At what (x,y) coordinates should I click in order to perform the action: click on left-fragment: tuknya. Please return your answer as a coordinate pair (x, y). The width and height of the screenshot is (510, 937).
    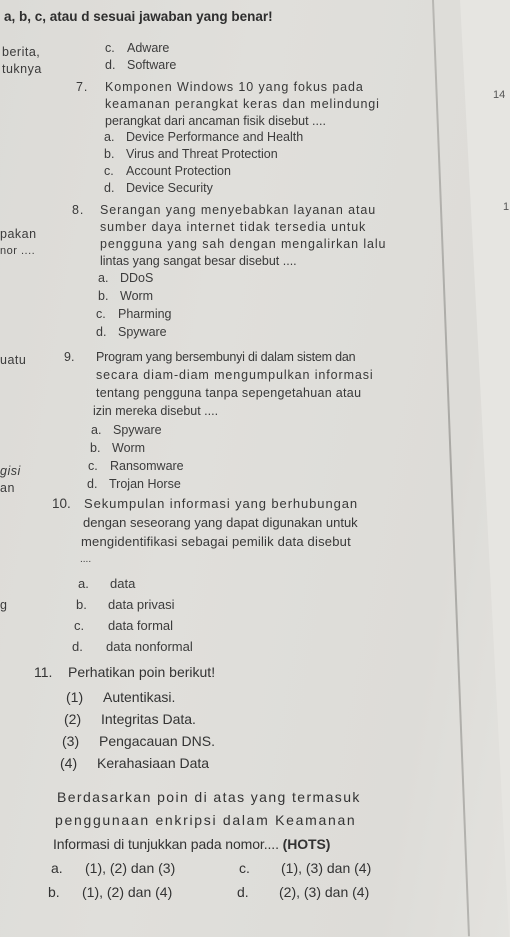
    Looking at the image, I should click on (22, 69).